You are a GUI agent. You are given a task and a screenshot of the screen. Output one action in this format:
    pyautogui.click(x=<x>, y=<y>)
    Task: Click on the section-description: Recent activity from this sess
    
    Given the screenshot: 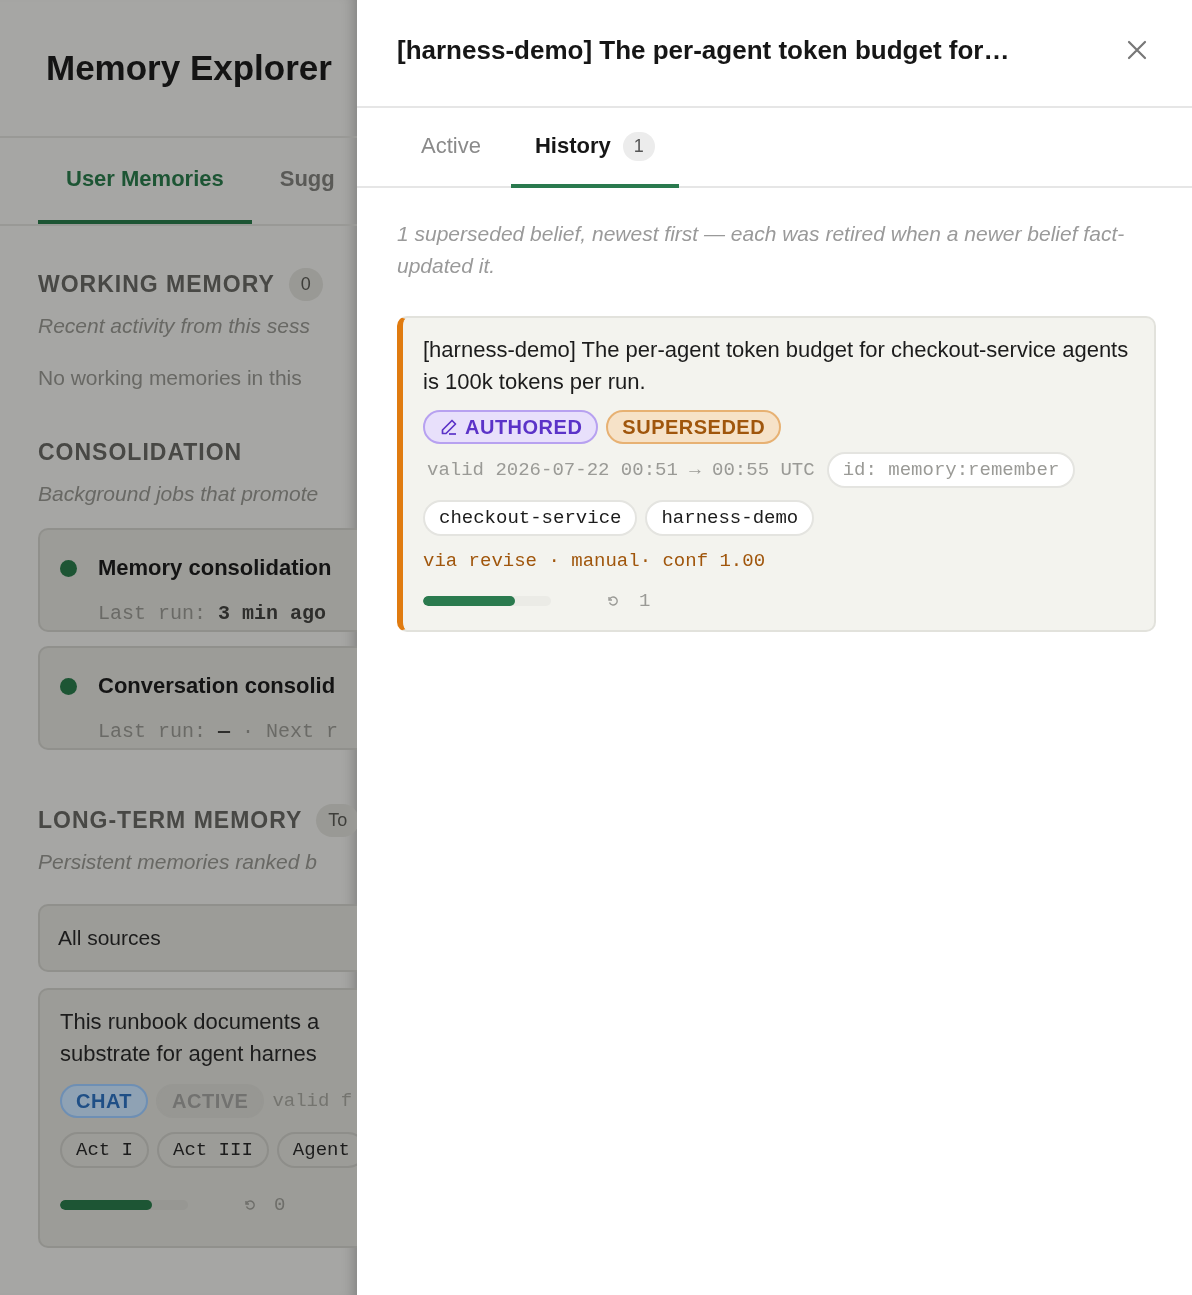 What is the action you would take?
    pyautogui.click(x=174, y=326)
    